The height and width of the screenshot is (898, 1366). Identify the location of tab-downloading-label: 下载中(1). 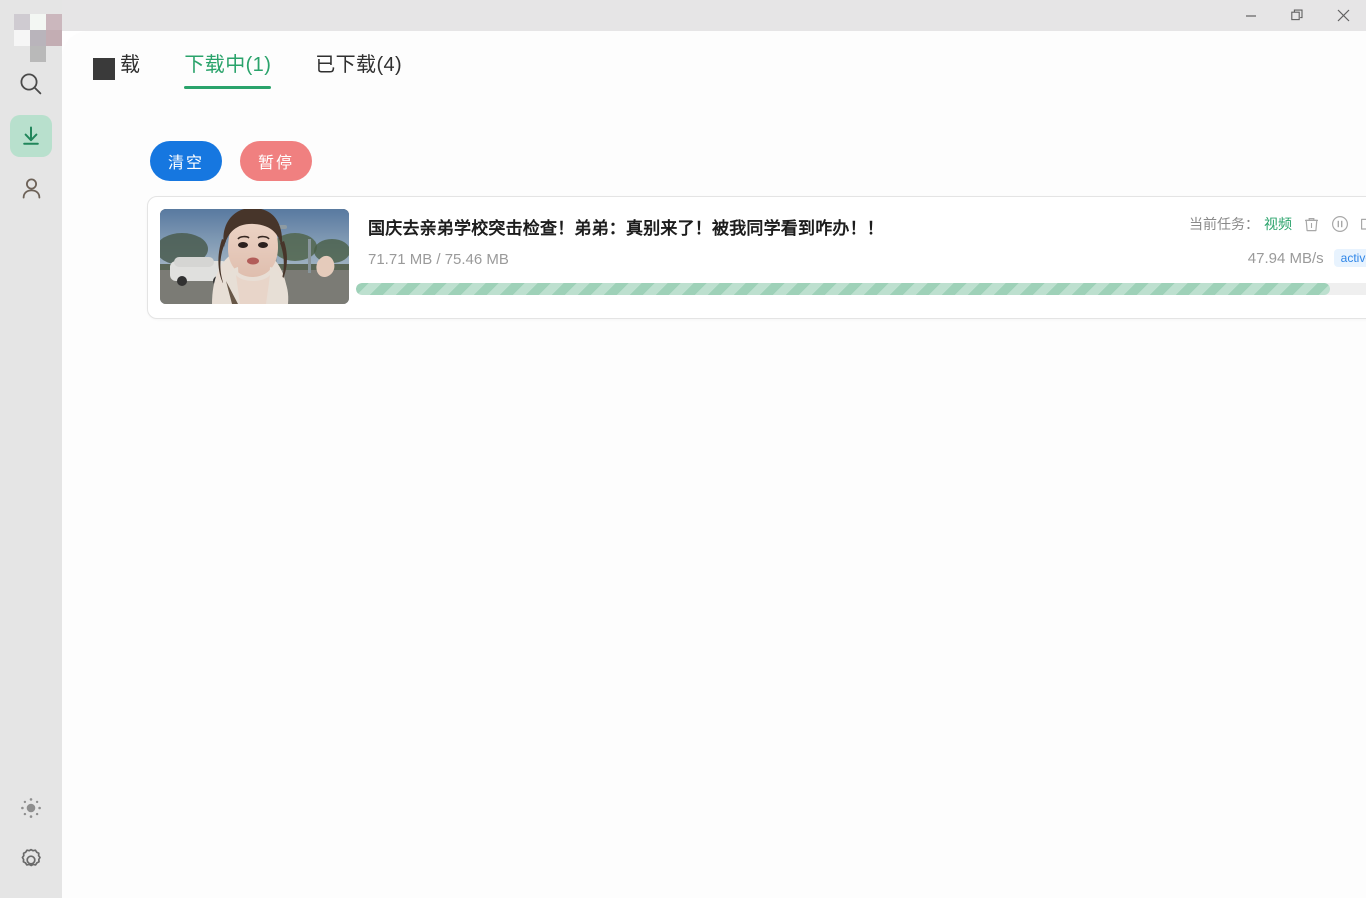
(228, 65).